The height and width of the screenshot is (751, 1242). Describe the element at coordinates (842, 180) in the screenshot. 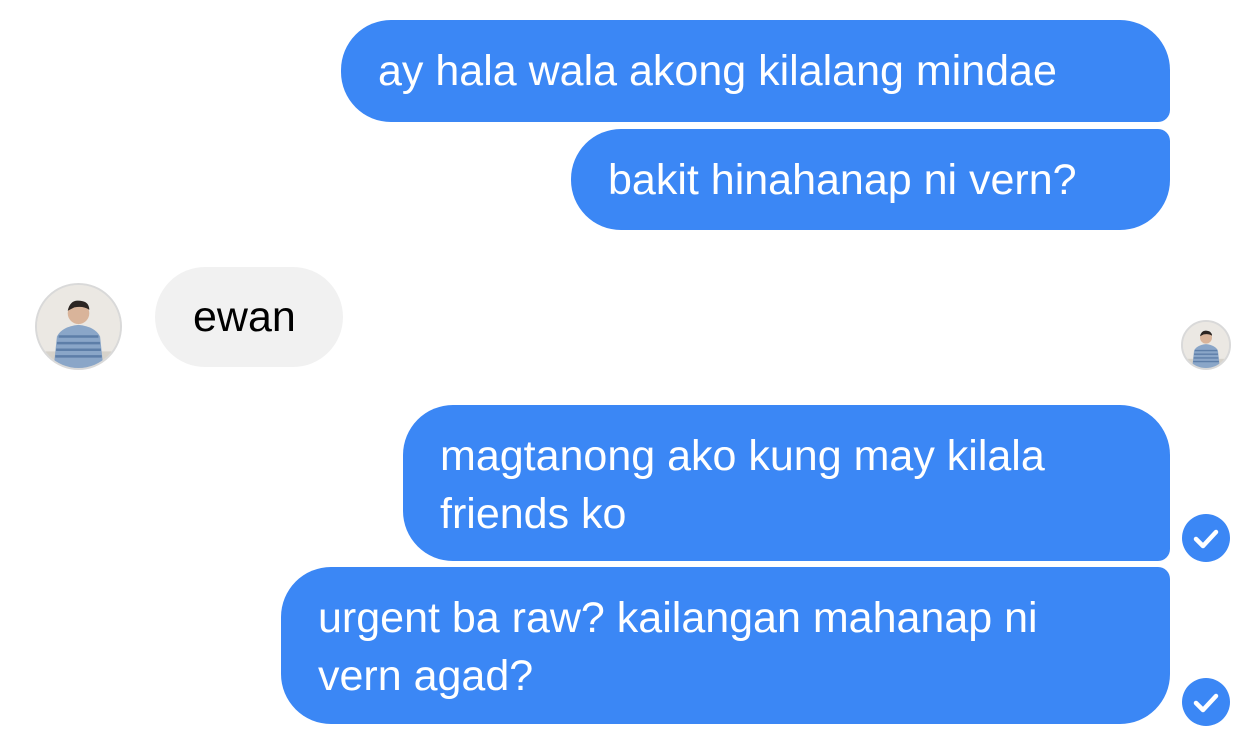

I see `message-text-line: bakit hinahanap ni vern?` at that location.